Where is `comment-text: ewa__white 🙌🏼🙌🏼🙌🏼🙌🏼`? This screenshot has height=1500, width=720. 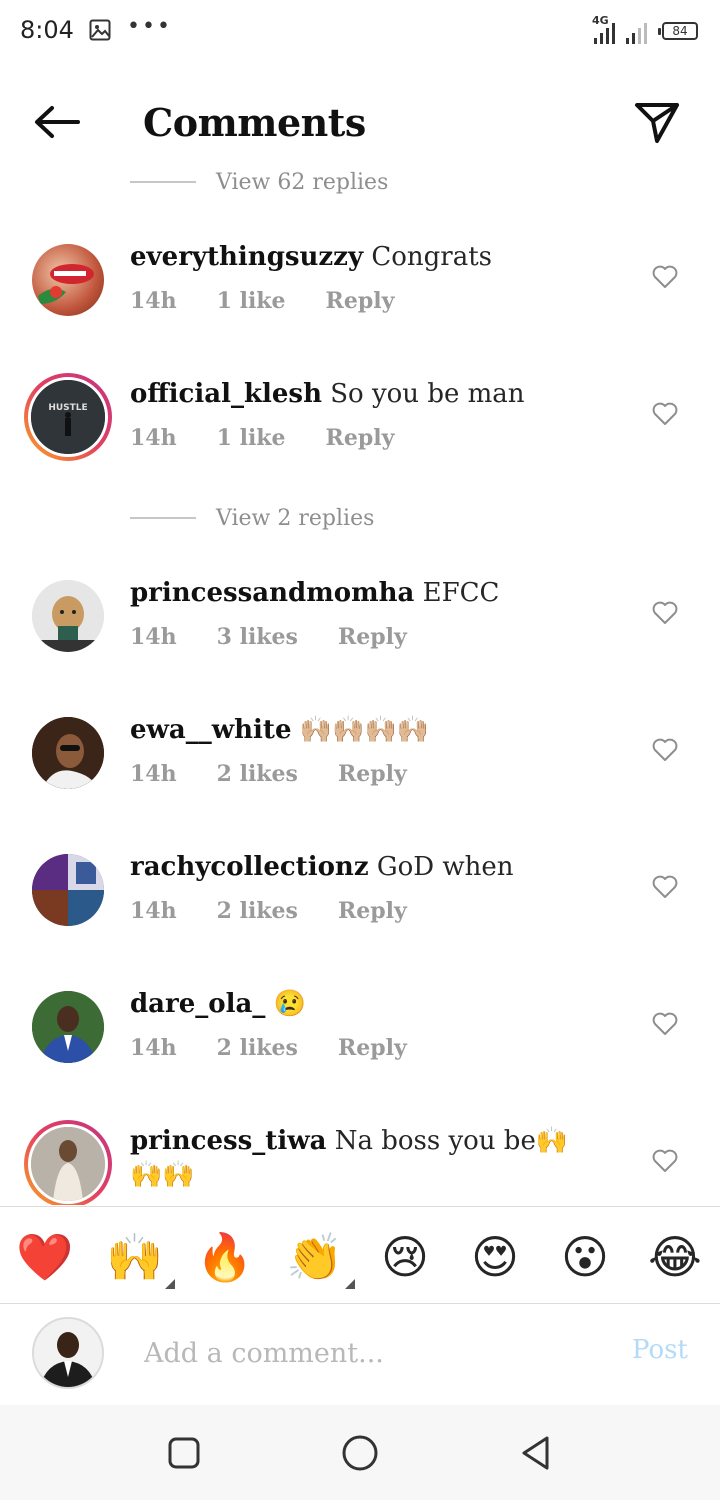 comment-text: ewa__white 🙌🏼🙌🏼🙌🏼🙌🏼 is located at coordinates (365, 730).